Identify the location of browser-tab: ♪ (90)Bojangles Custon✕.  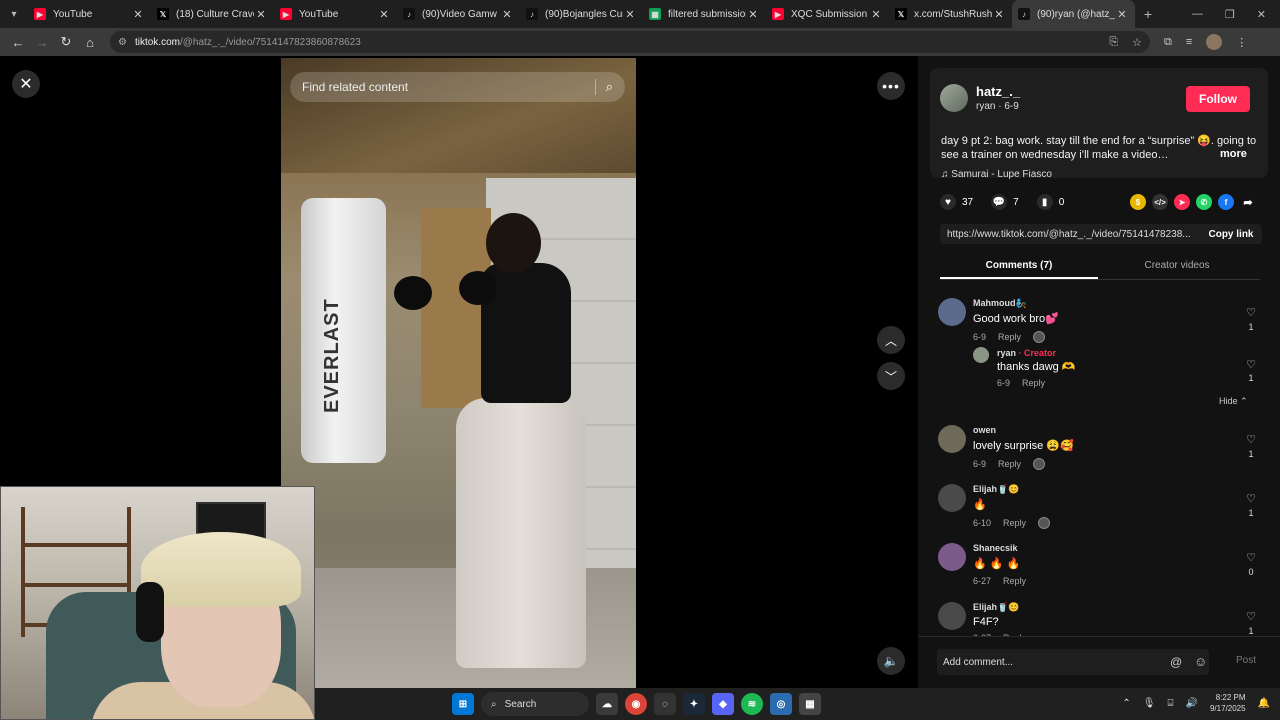
(581, 14).